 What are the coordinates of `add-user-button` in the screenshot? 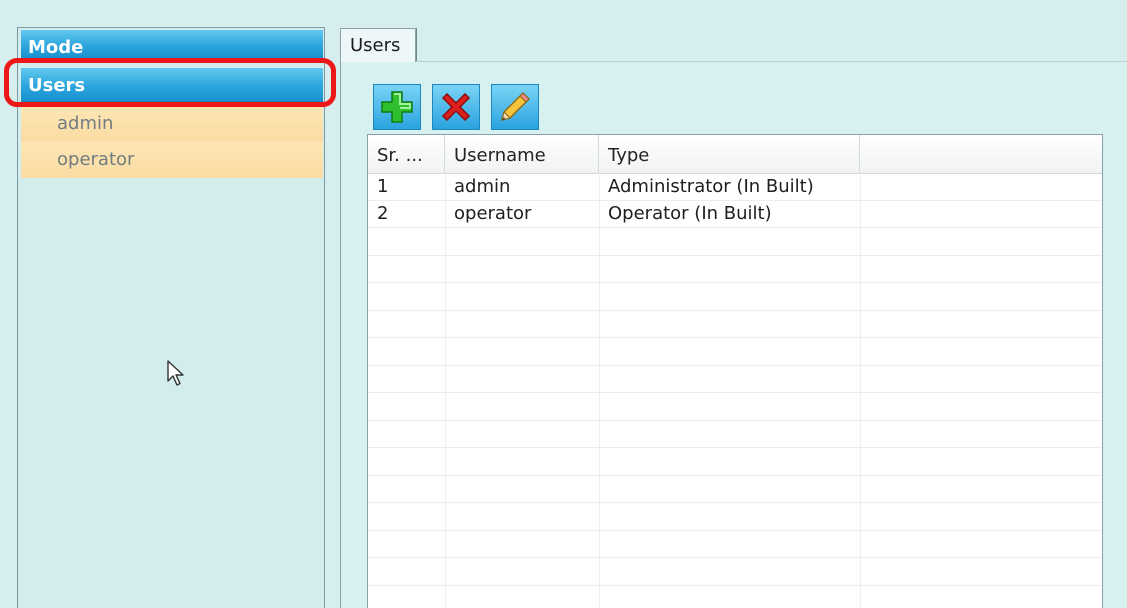 It's located at (397, 107).